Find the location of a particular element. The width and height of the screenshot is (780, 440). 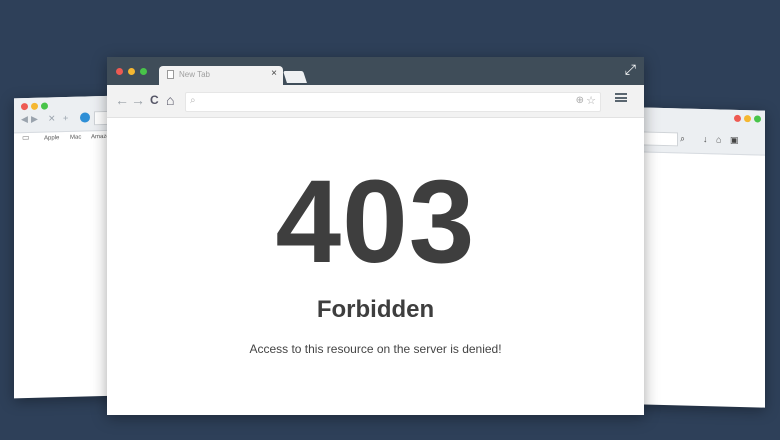

download-icon: ↓ is located at coordinates (705, 139).